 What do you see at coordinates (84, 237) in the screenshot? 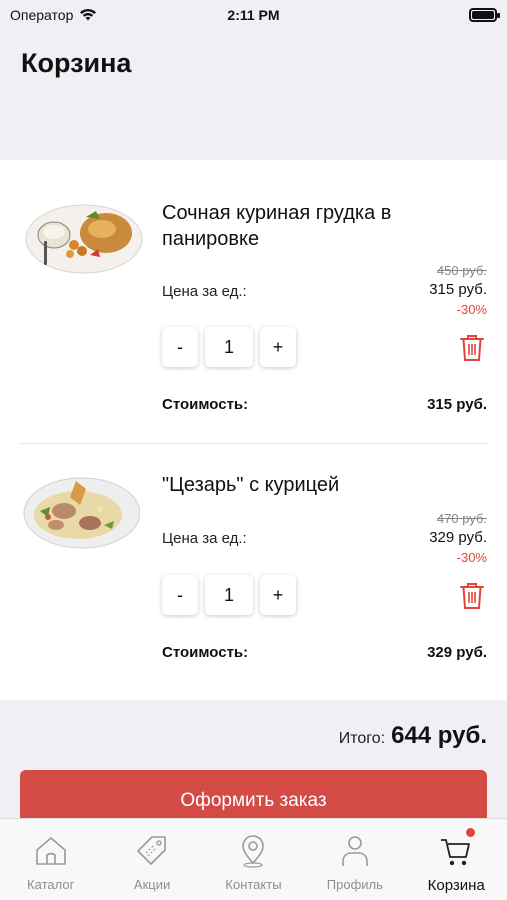
I see `chicken-breast-image` at bounding box center [84, 237].